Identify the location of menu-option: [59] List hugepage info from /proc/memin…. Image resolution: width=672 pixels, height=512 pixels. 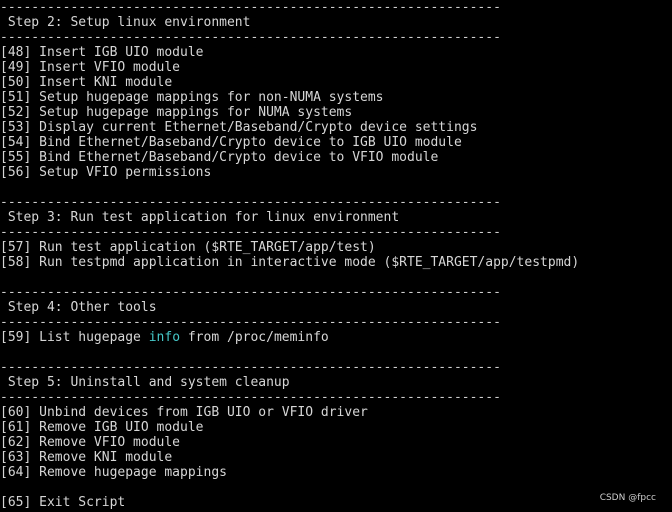
(336, 337).